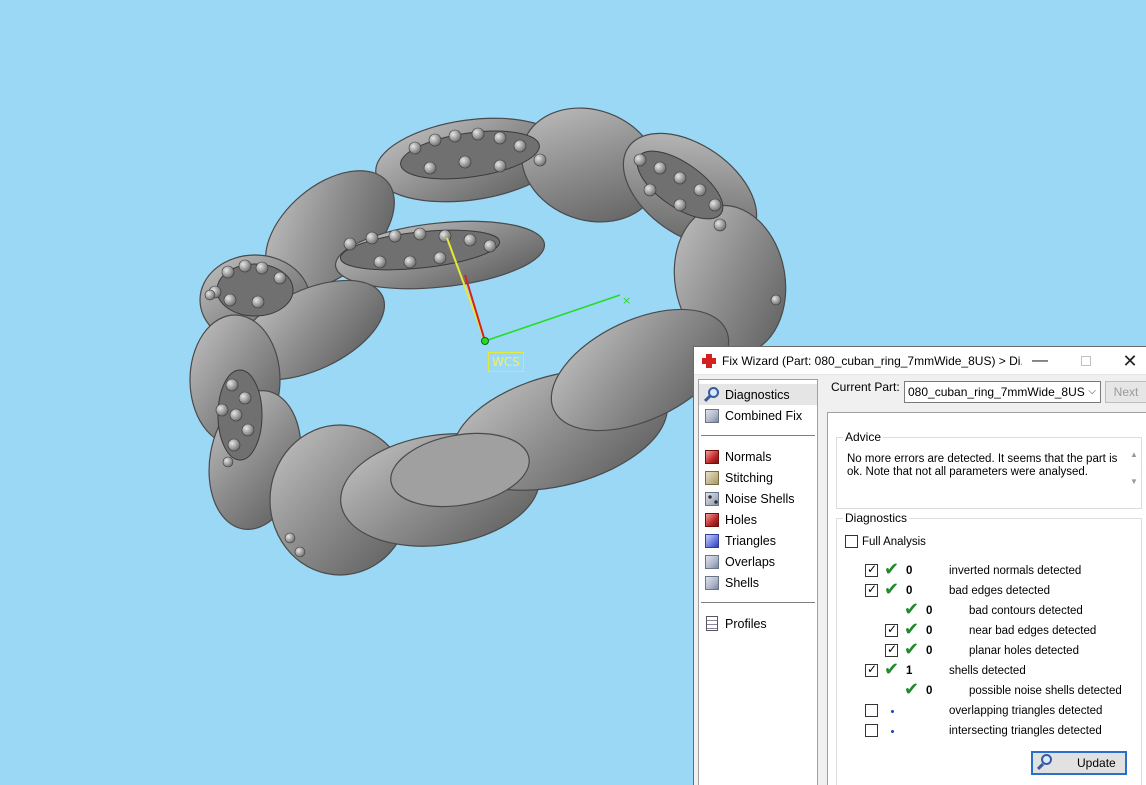  I want to click on nav-item-label: Noise Shells, so click(760, 498).